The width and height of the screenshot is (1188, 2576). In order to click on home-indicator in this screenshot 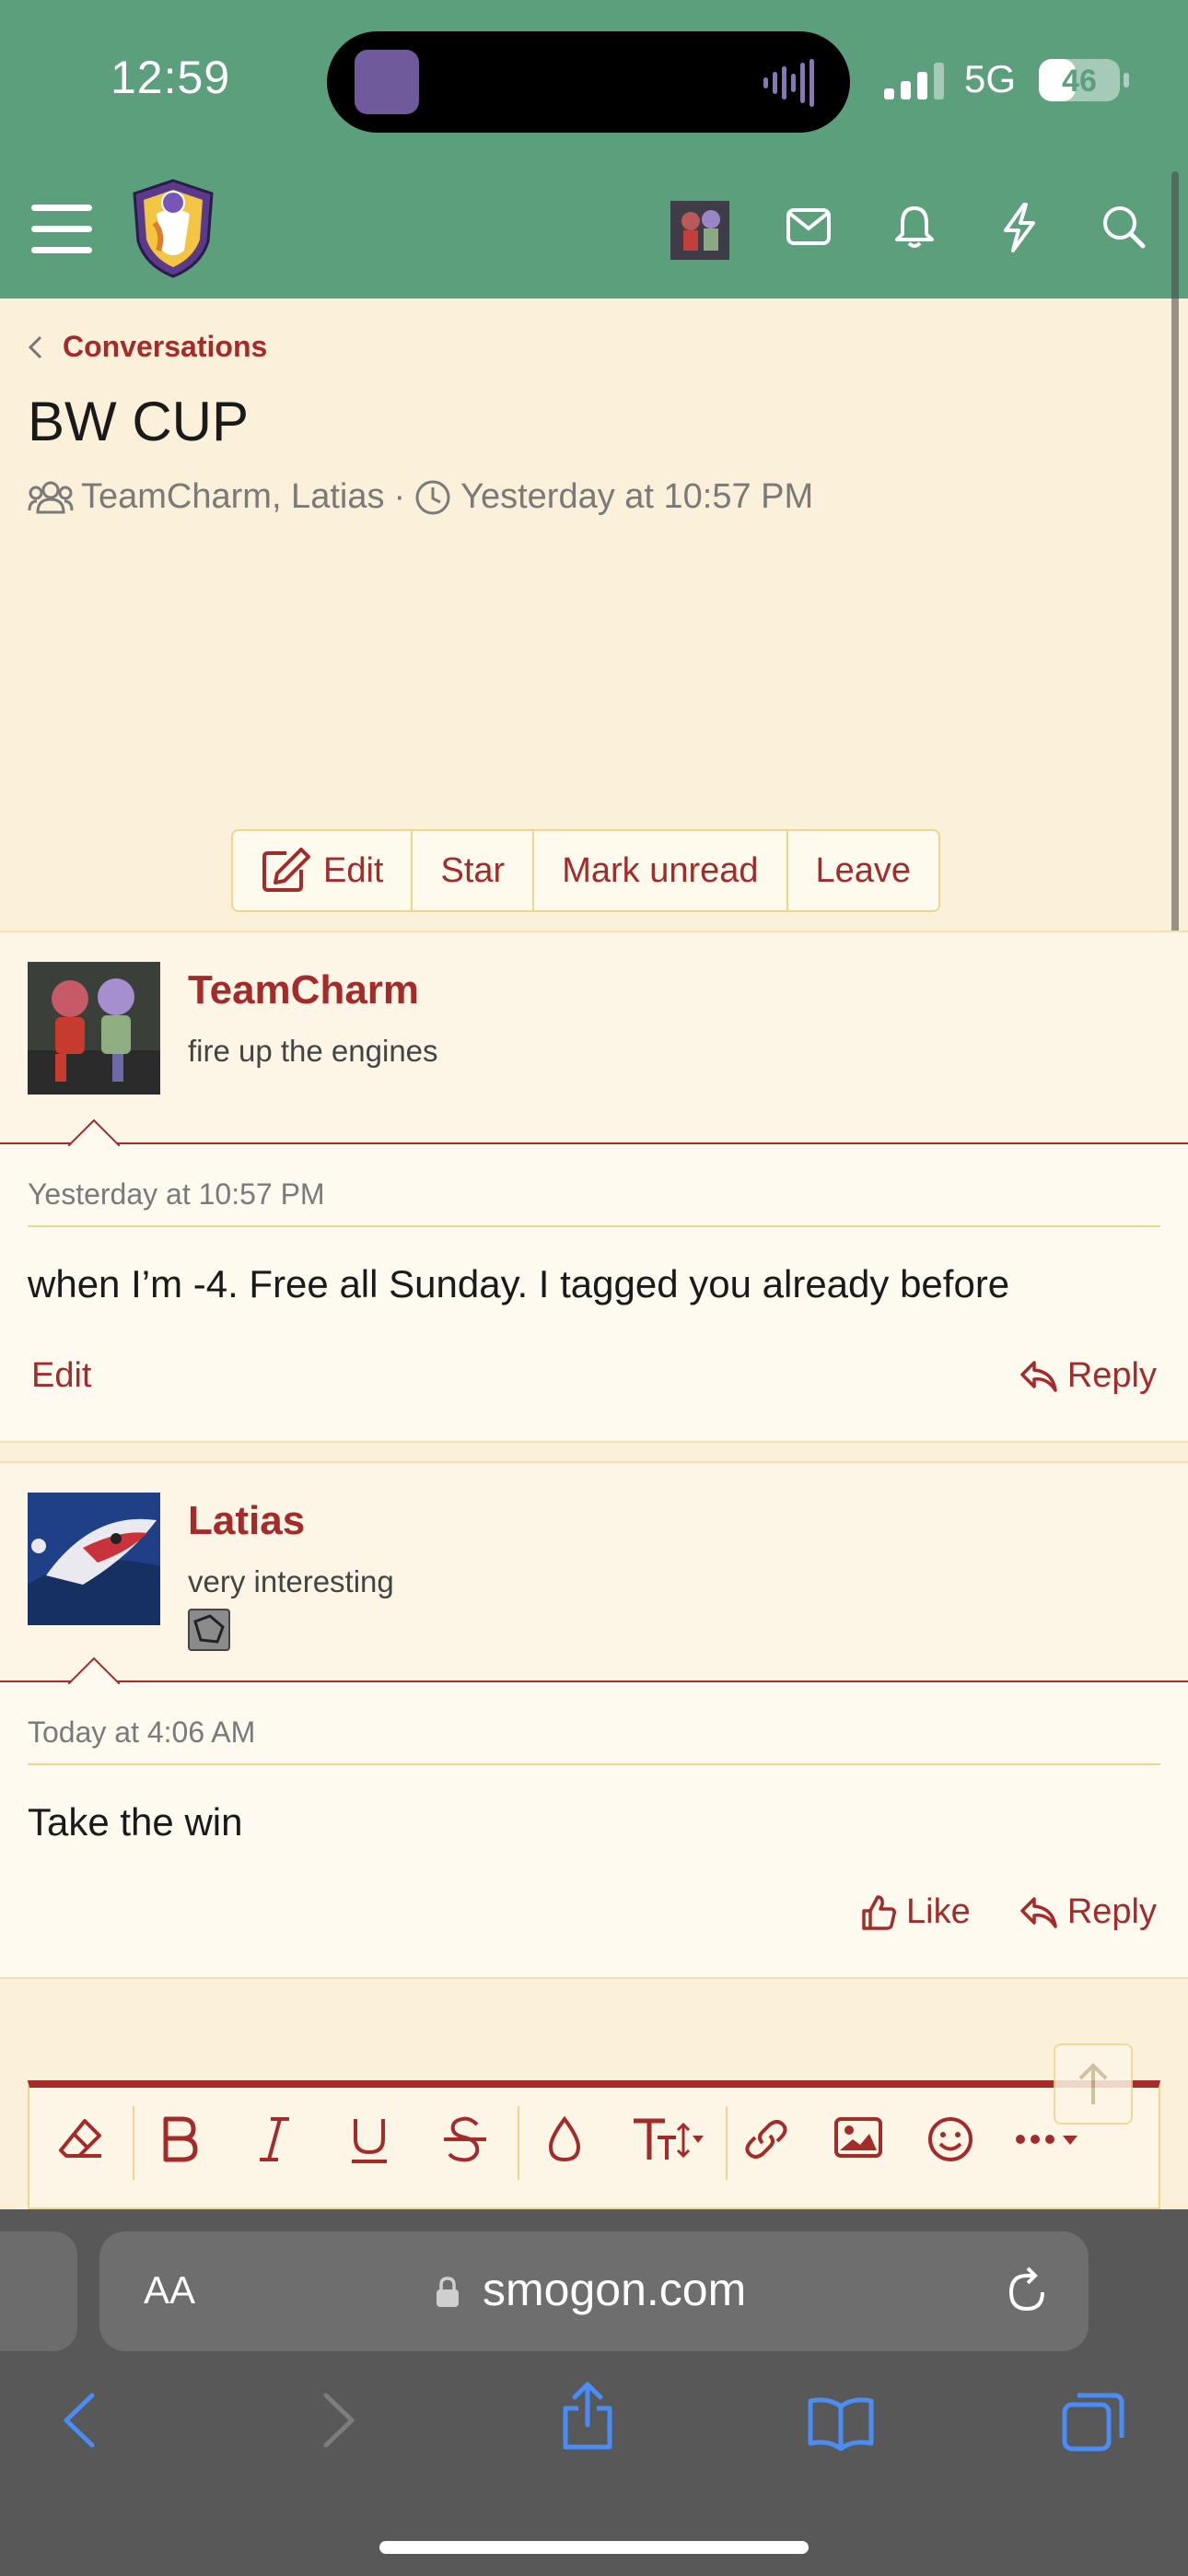, I will do `click(594, 2547)`.